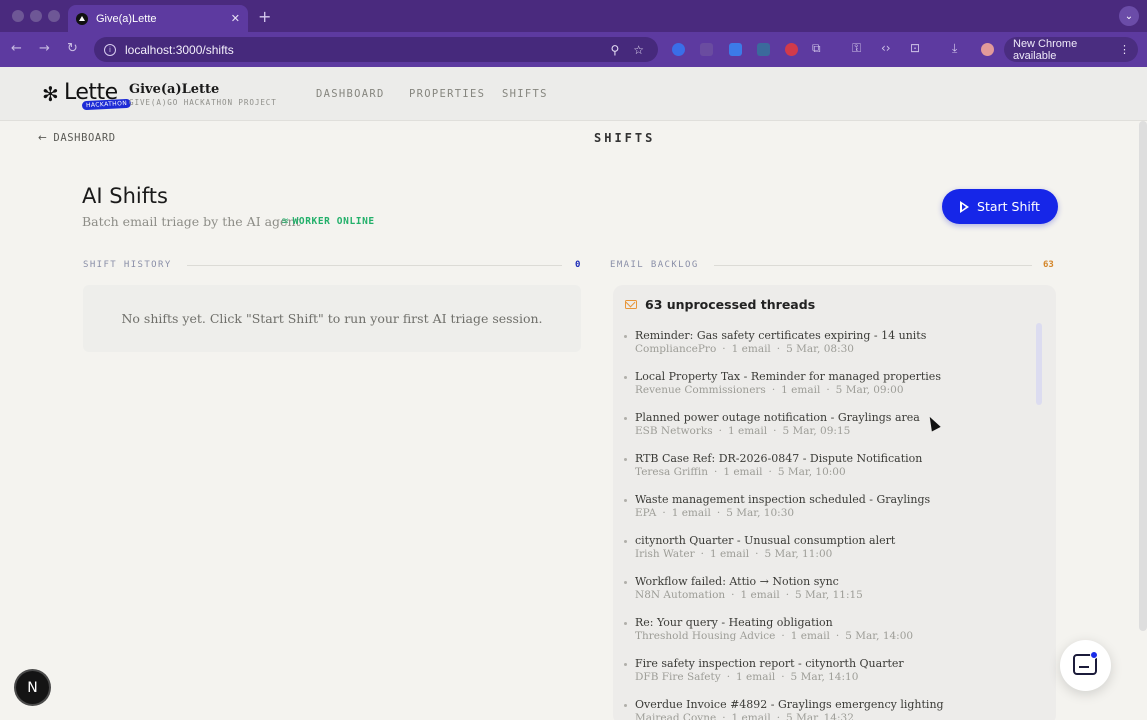 The width and height of the screenshot is (1147, 720). What do you see at coordinates (110, 49) in the screenshot?
I see `site-info-icon: i` at bounding box center [110, 49].